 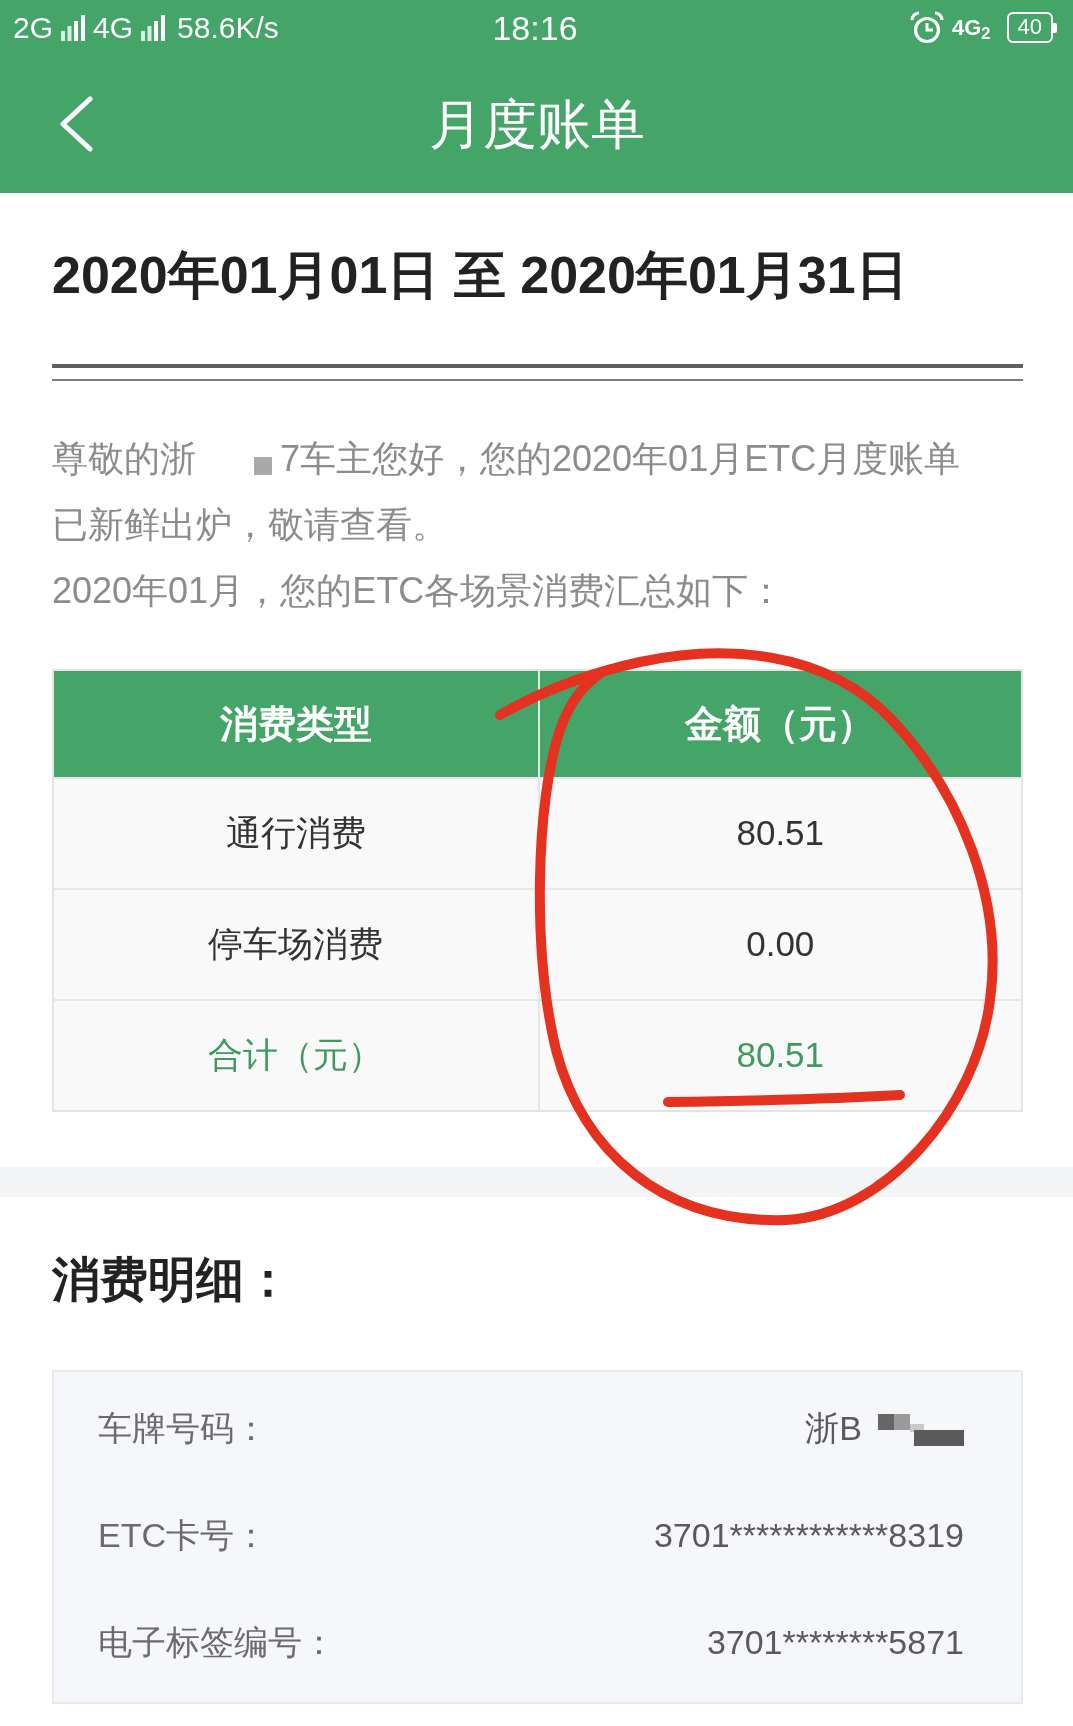 What do you see at coordinates (296, 1055) in the screenshot?
I see `table-cell-text: 合计（元）` at bounding box center [296, 1055].